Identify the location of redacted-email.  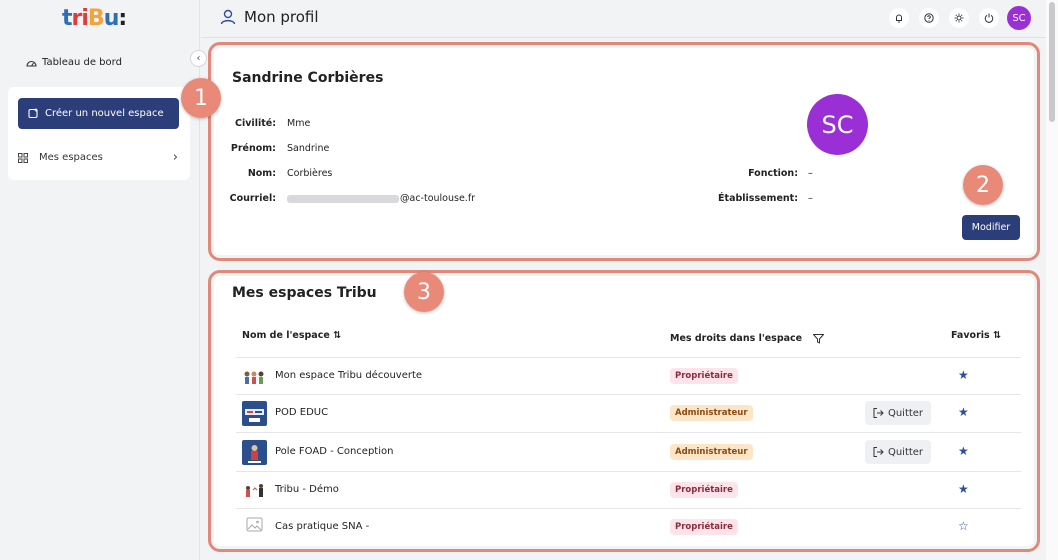
(343, 198).